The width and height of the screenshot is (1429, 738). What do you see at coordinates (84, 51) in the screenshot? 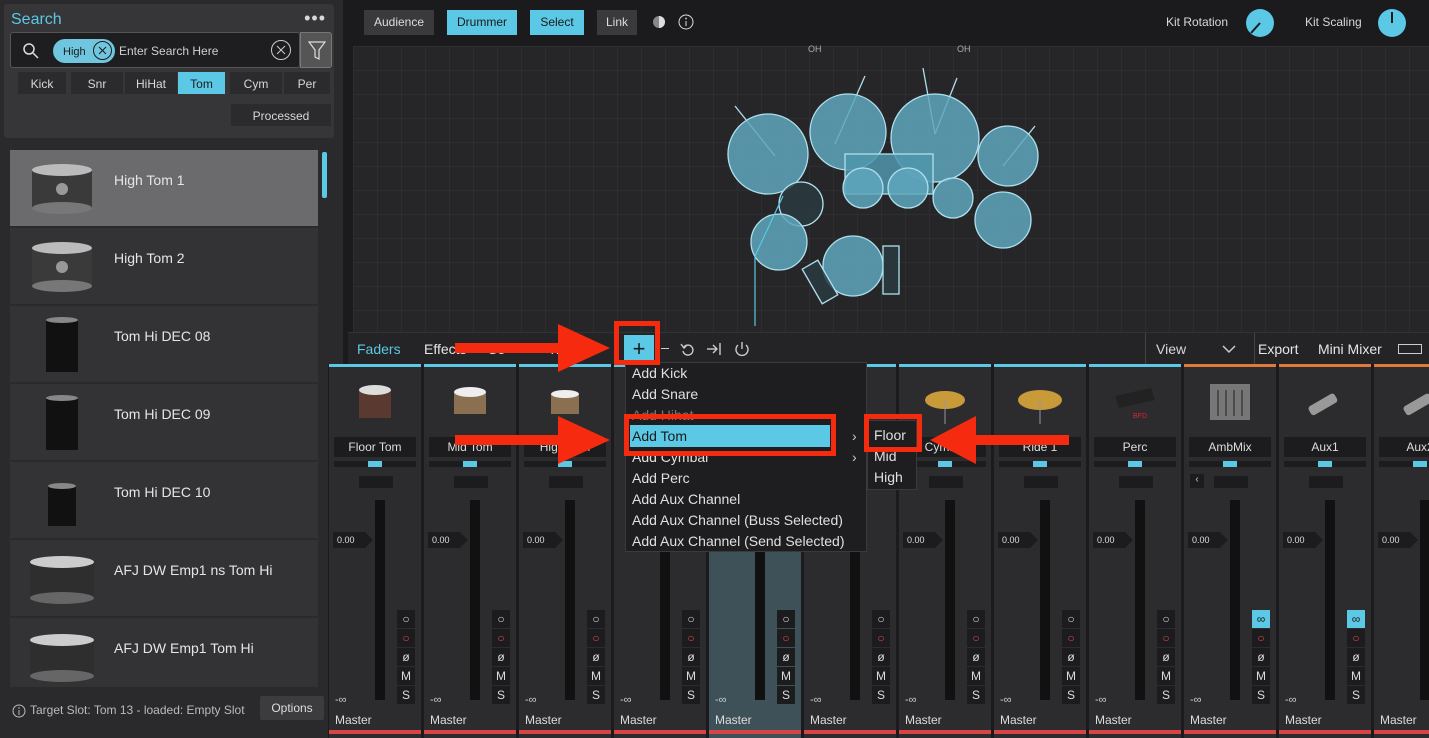
I see `filter-chip-high: High` at bounding box center [84, 51].